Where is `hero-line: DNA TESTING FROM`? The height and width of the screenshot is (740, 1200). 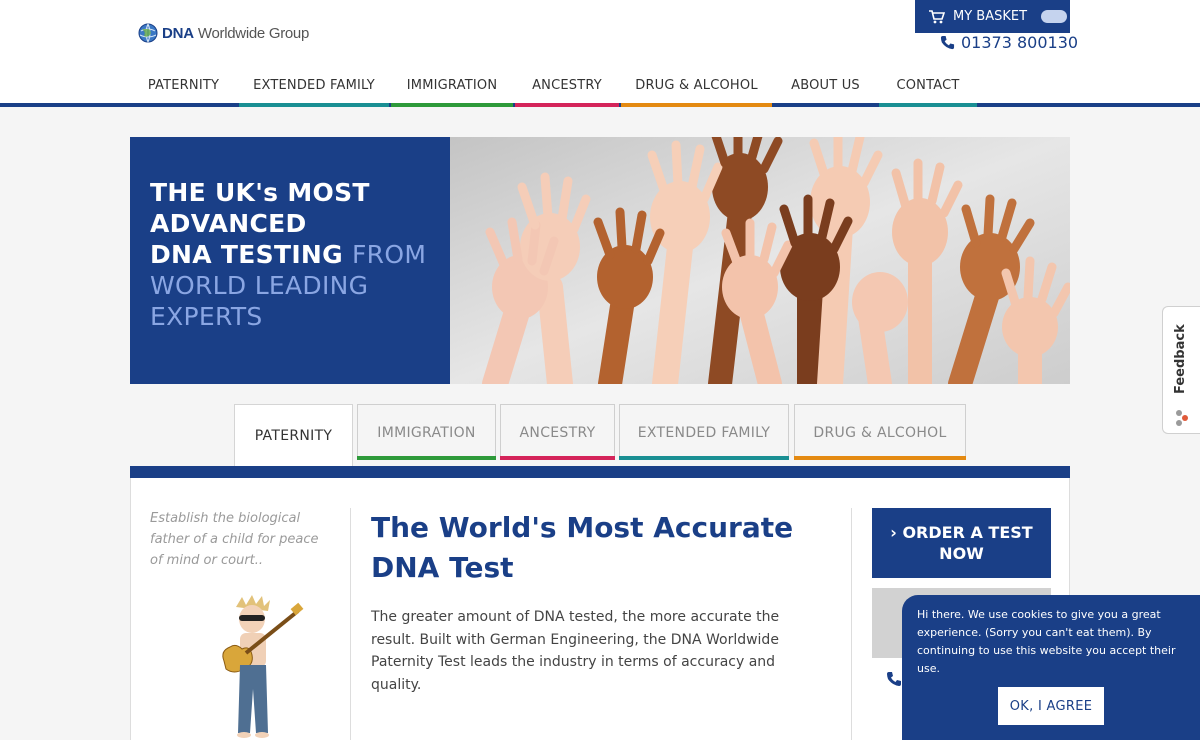 hero-line: DNA TESTING FROM is located at coordinates (295, 254).